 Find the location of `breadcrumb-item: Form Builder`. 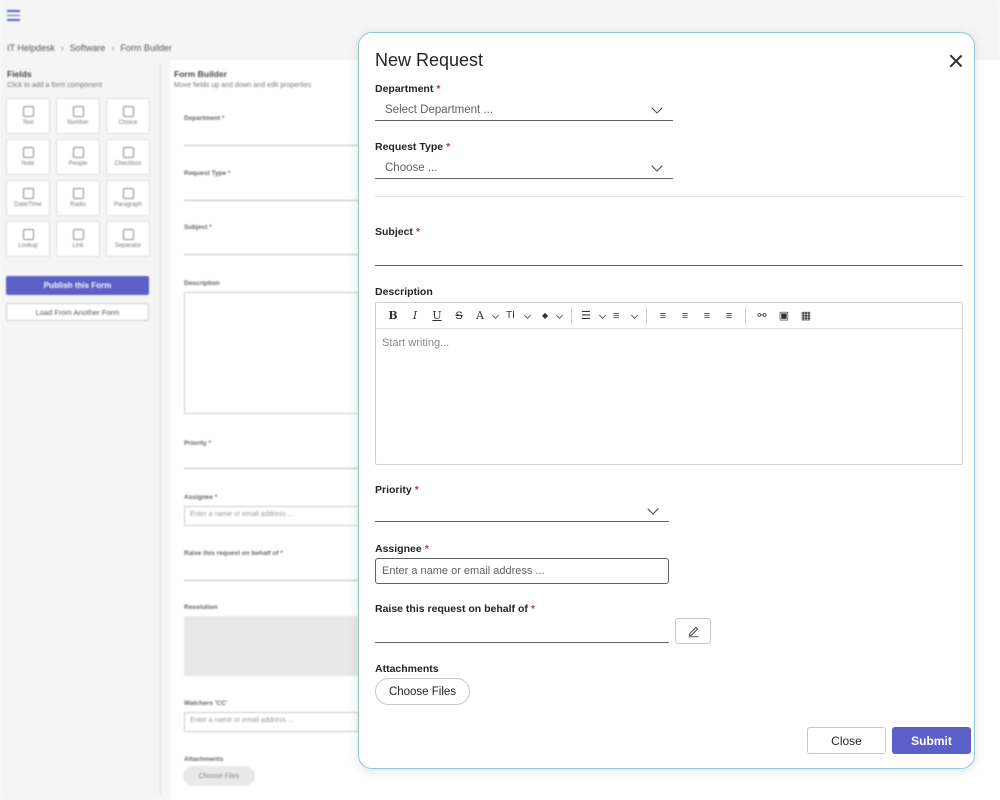

breadcrumb-item: Form Builder is located at coordinates (146, 48).